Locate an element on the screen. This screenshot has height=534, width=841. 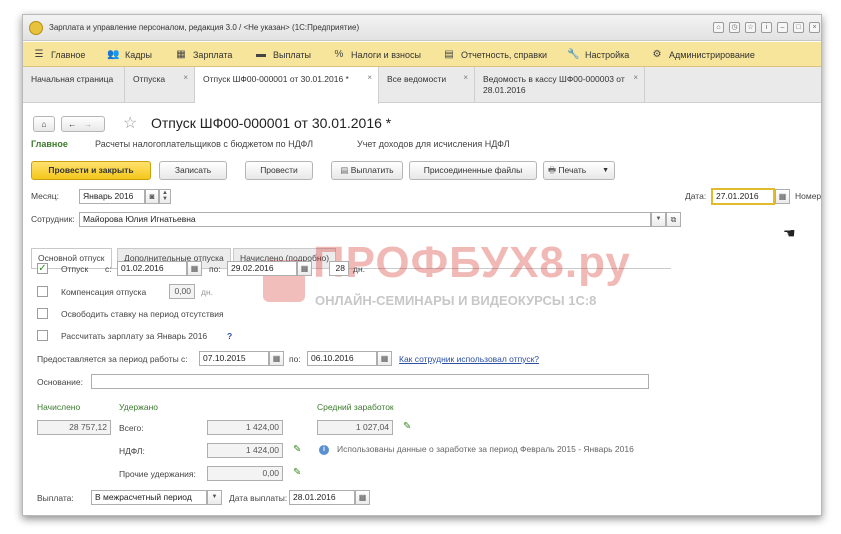
tab-home-label: Начальная страница is located at coordinates (72, 79).